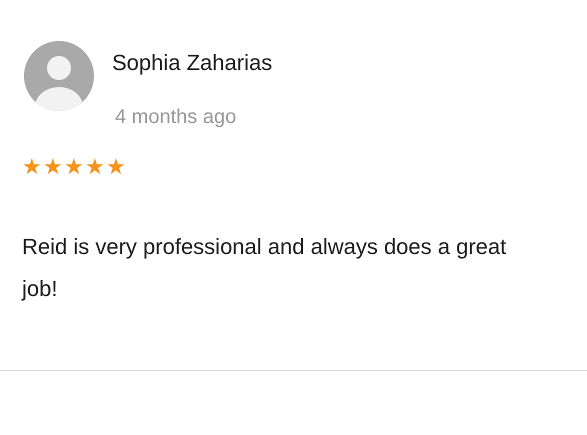  I want to click on author-name: Sophia Zaharias, so click(192, 62).